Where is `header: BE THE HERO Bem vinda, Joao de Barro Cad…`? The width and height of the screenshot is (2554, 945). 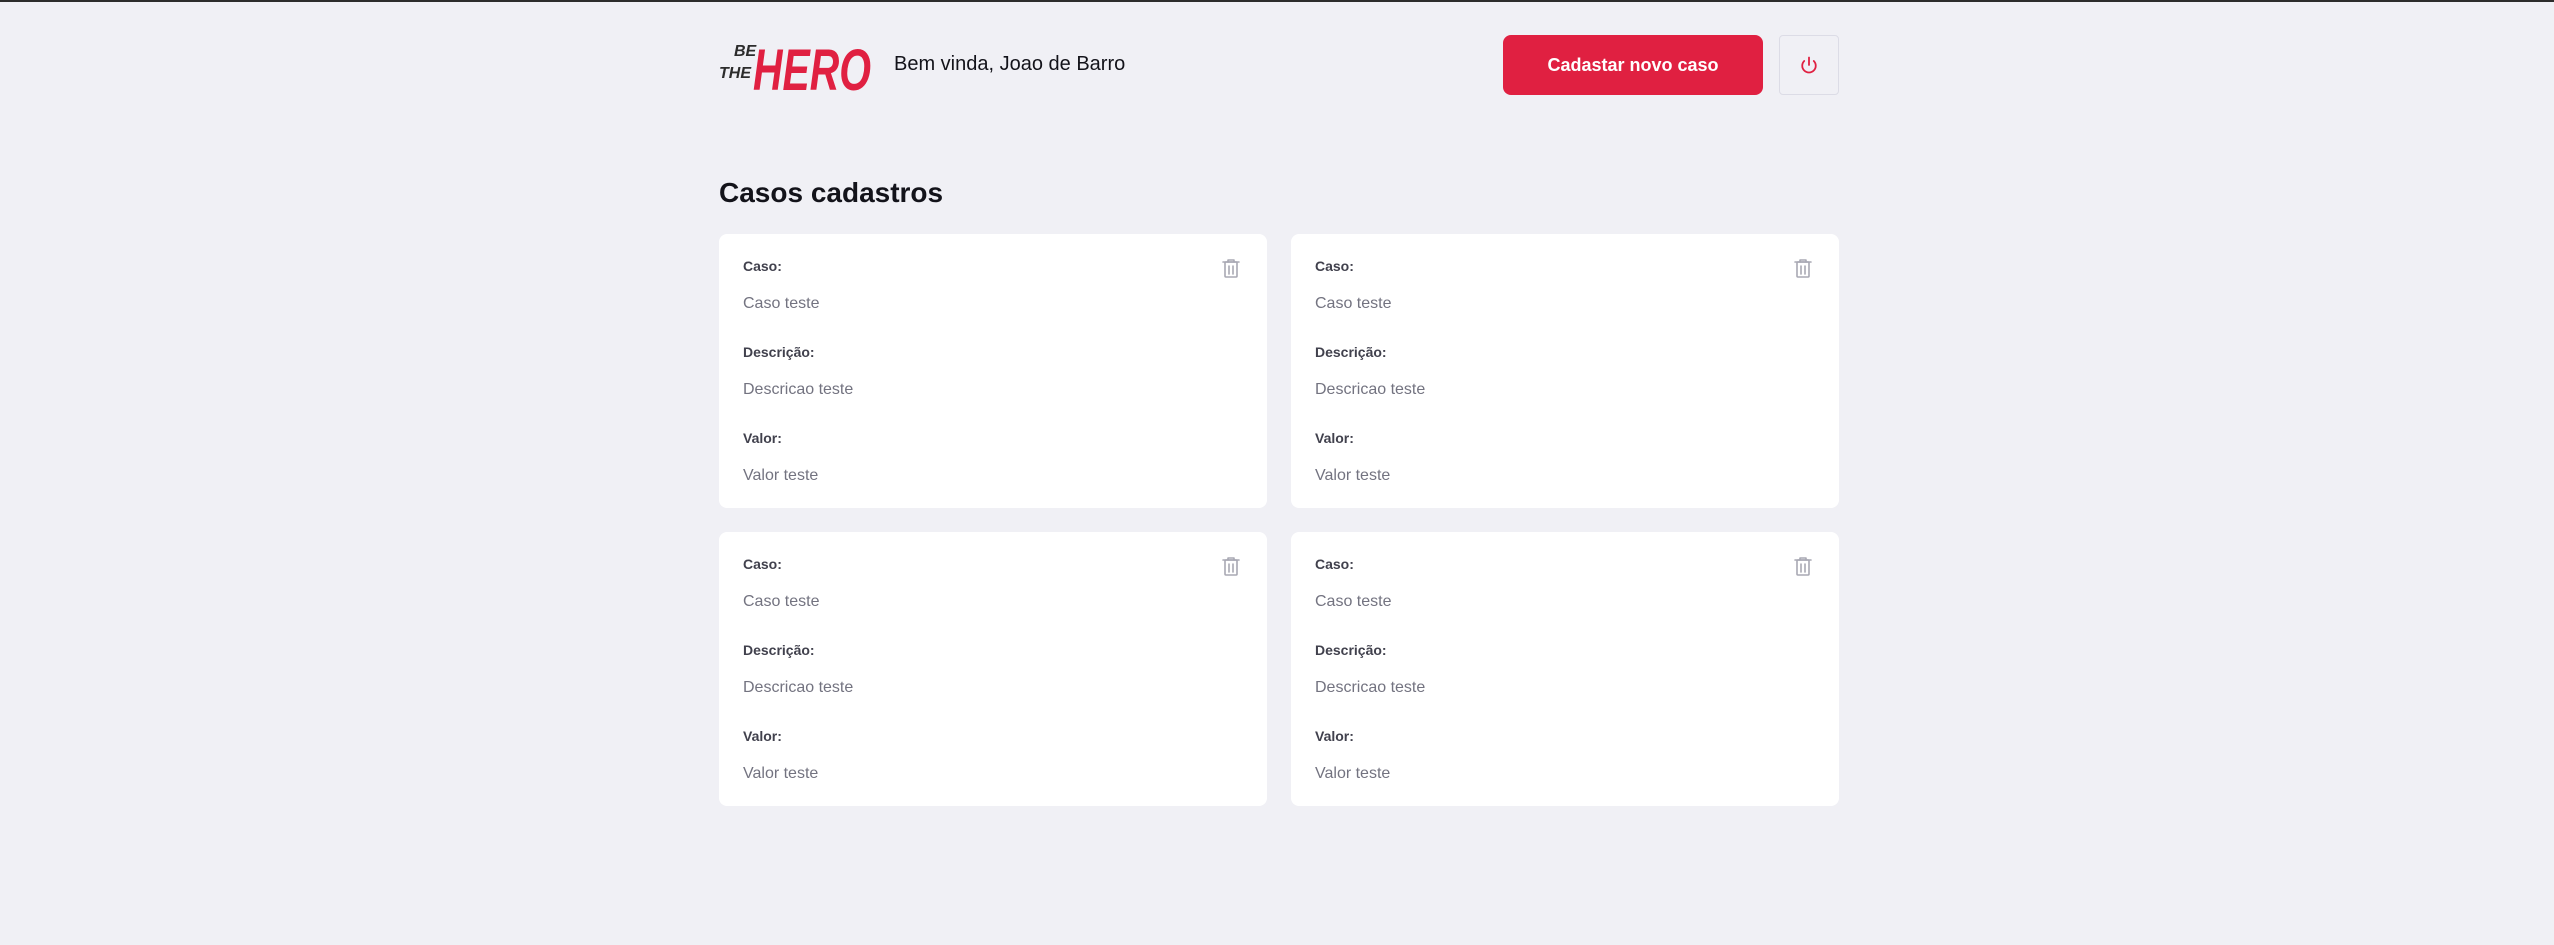 header: BE THE HERO Bem vinda, Joao de Barro Cad… is located at coordinates (1279, 64).